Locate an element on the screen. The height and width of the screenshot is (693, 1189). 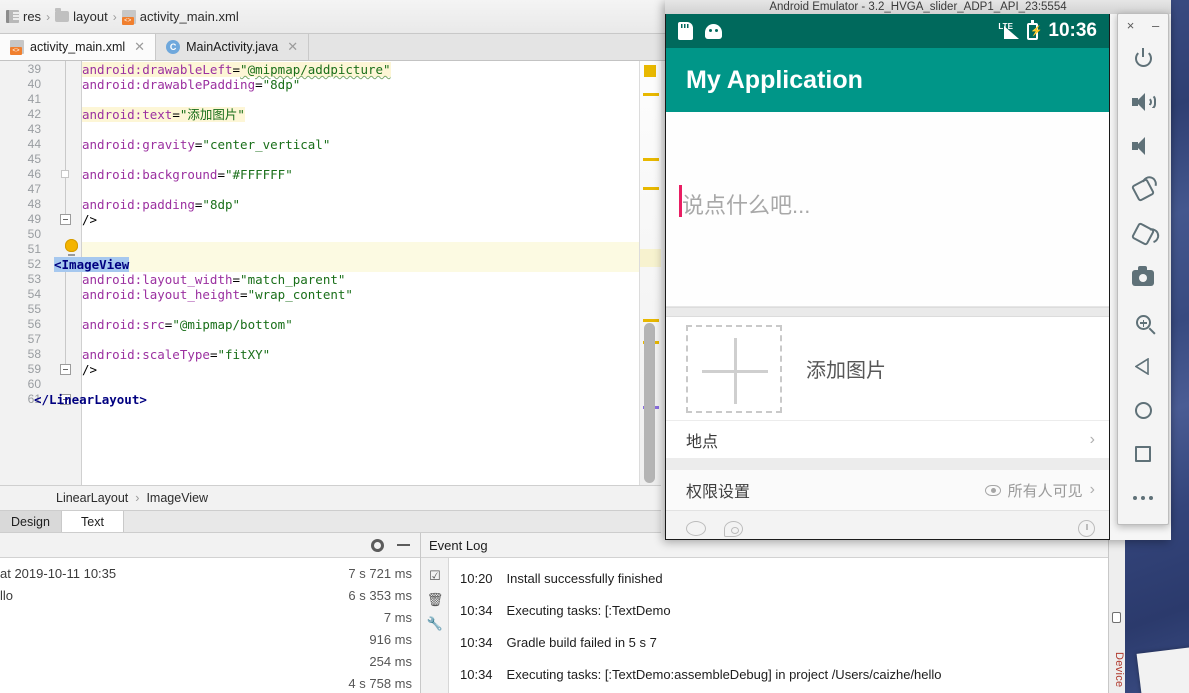
trash-icon: 🗑 is located at coordinates (435, 600).